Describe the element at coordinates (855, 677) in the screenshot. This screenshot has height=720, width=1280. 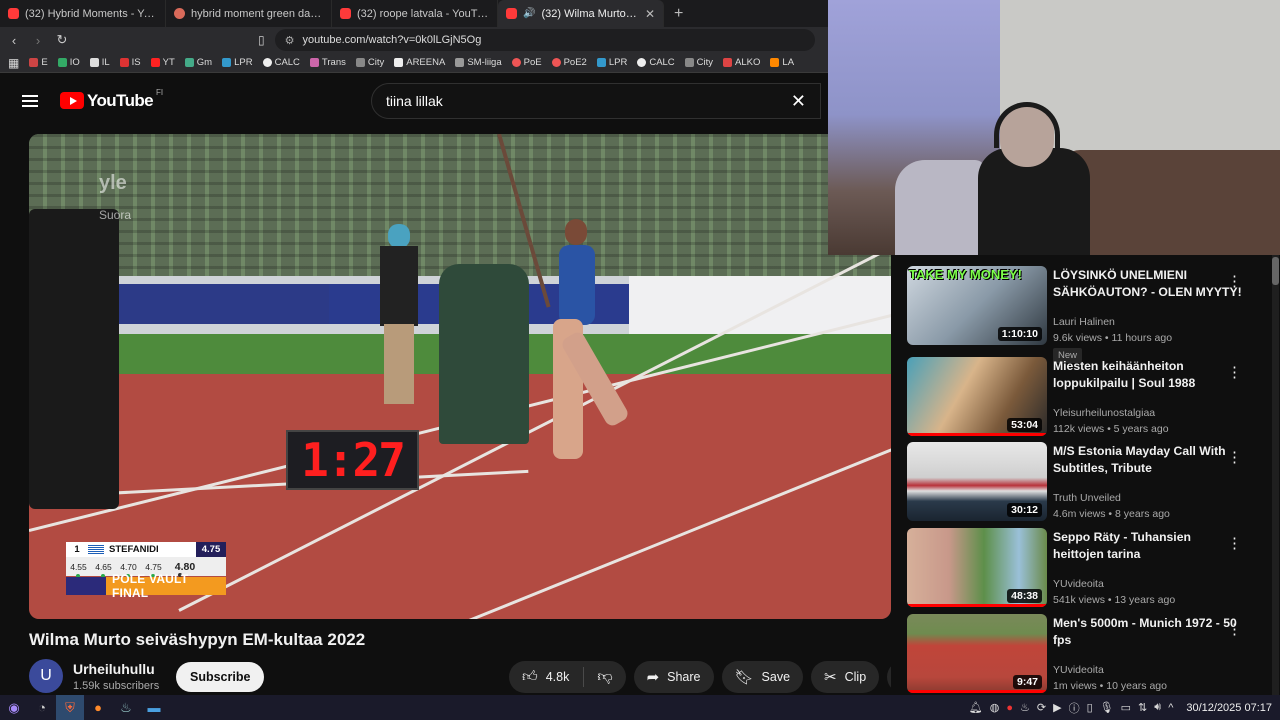
I see `clip-label: Clip` at that location.